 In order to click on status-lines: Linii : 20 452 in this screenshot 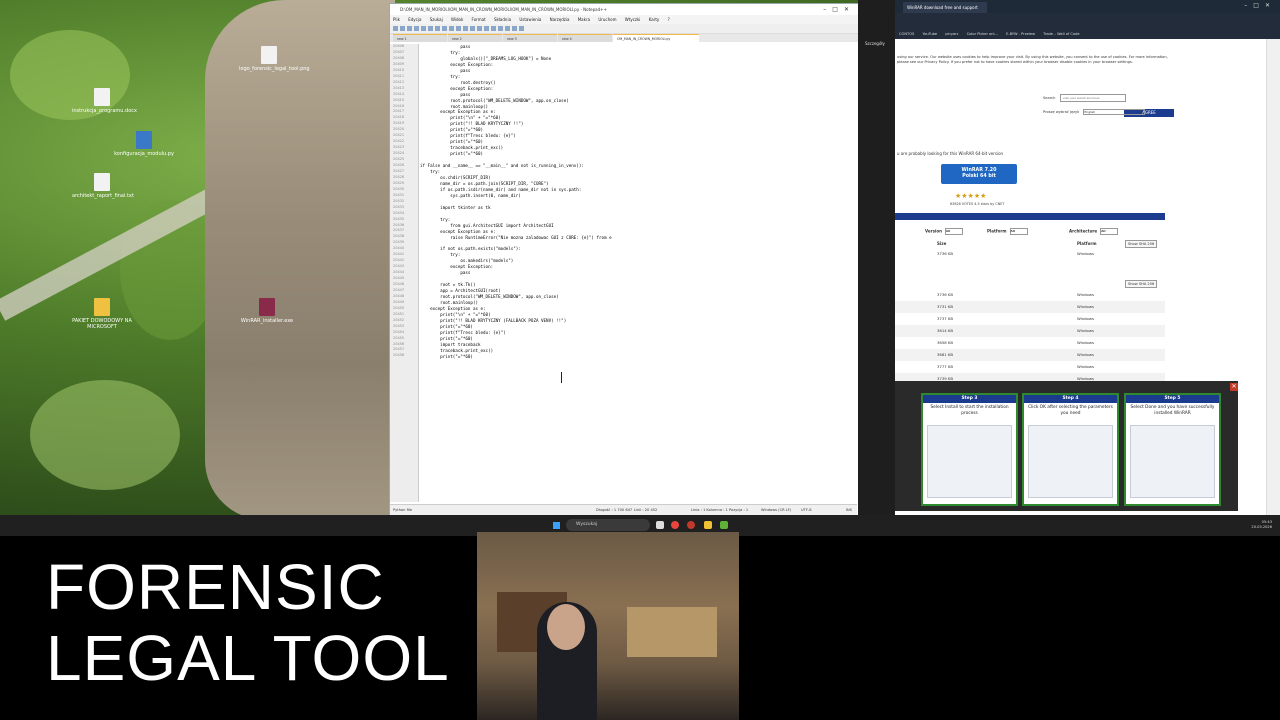, I will do `click(646, 510)`.